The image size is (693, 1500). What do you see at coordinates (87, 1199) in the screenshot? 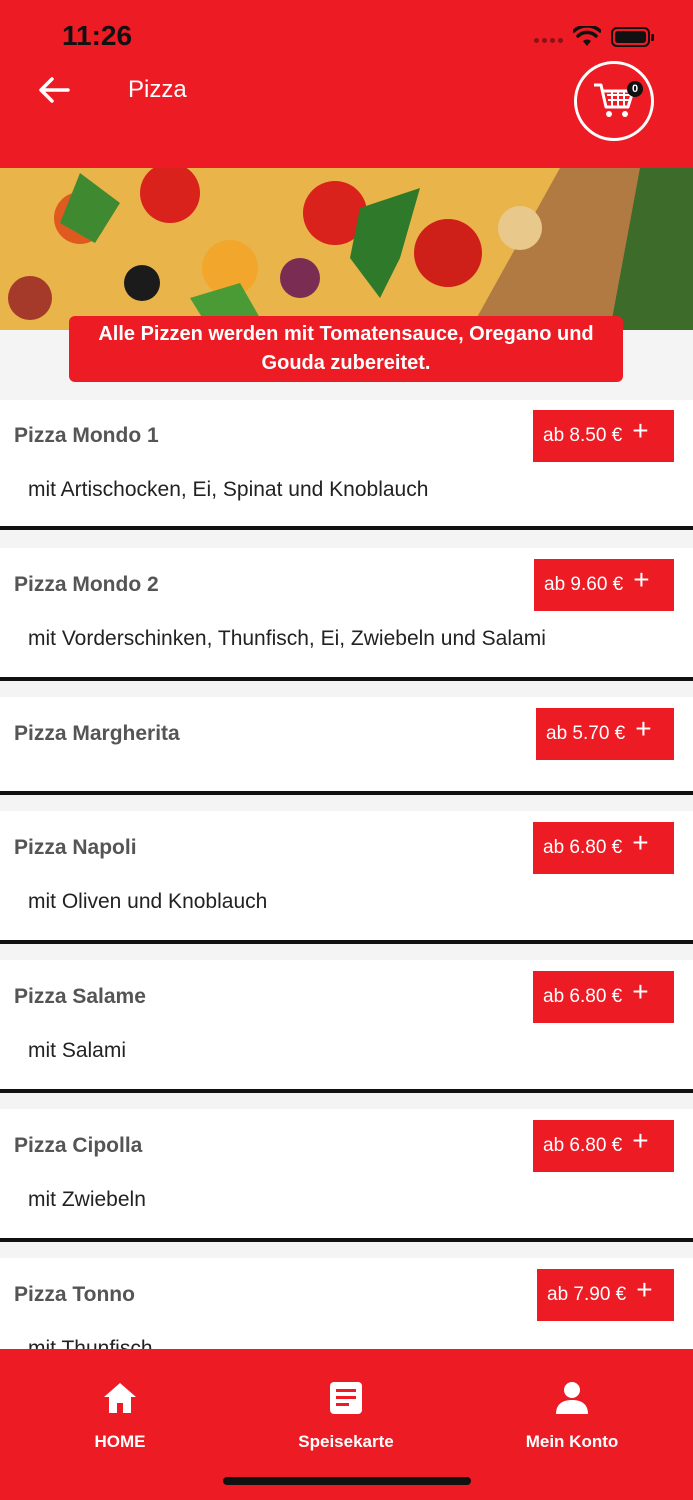
I see `item-description: mit Zwiebeln` at bounding box center [87, 1199].